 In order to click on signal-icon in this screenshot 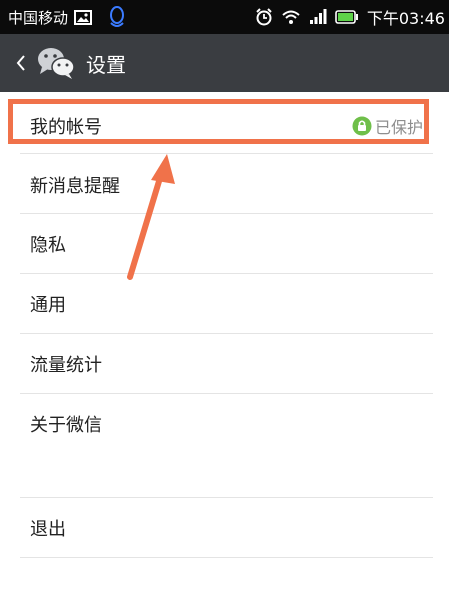, I will do `click(318, 17)`.